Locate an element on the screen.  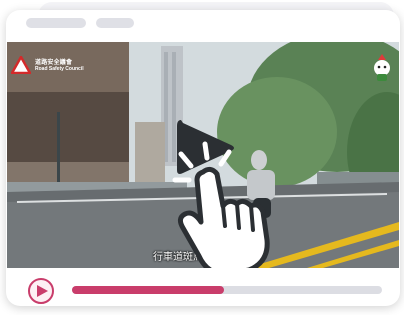
progress-bar is located at coordinates (227, 290).